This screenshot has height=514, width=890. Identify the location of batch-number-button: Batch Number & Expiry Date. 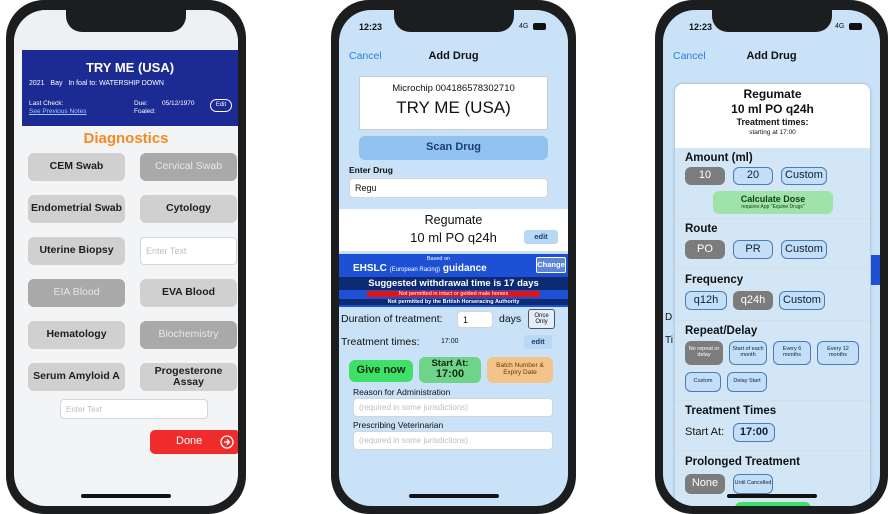
(520, 370).